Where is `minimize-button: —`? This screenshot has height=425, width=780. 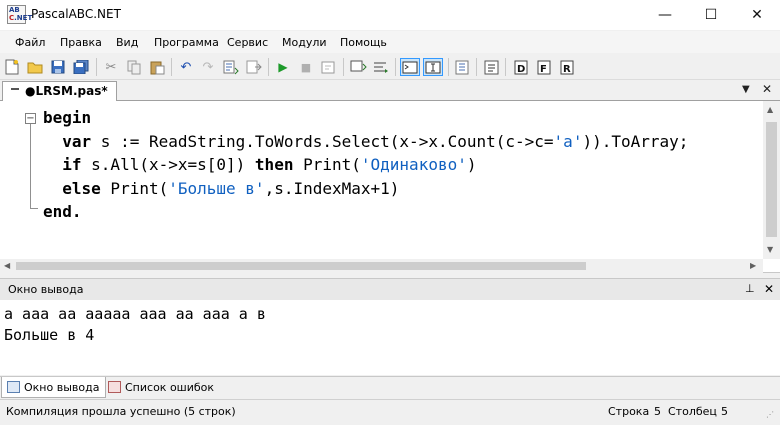
minimize-button: — is located at coordinates (665, 15).